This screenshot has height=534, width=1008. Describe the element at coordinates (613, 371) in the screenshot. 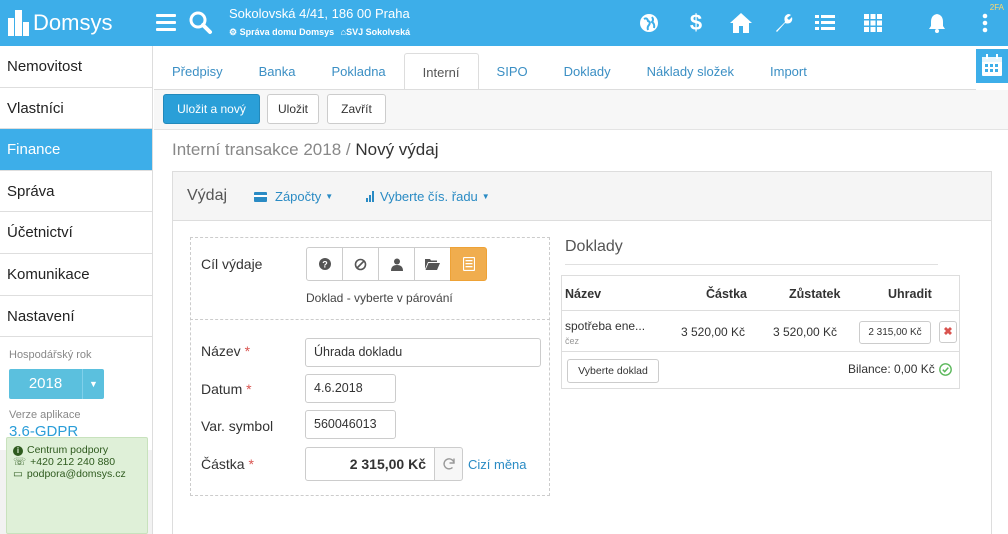

I see `select-document-button: Vyberte doklad` at that location.